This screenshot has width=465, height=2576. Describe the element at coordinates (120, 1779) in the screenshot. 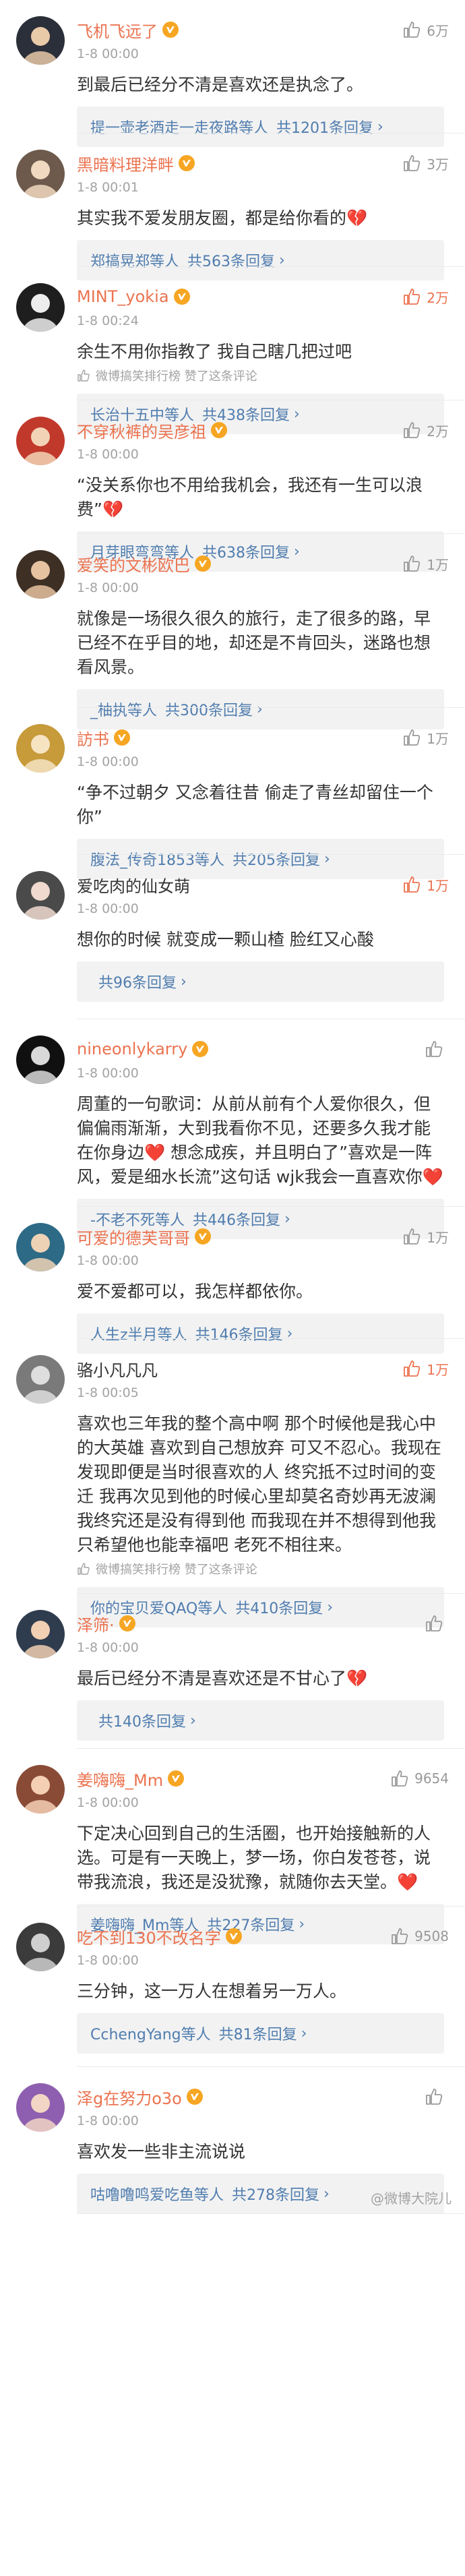

I see `username: 姜嗨嗨_Mm` at that location.